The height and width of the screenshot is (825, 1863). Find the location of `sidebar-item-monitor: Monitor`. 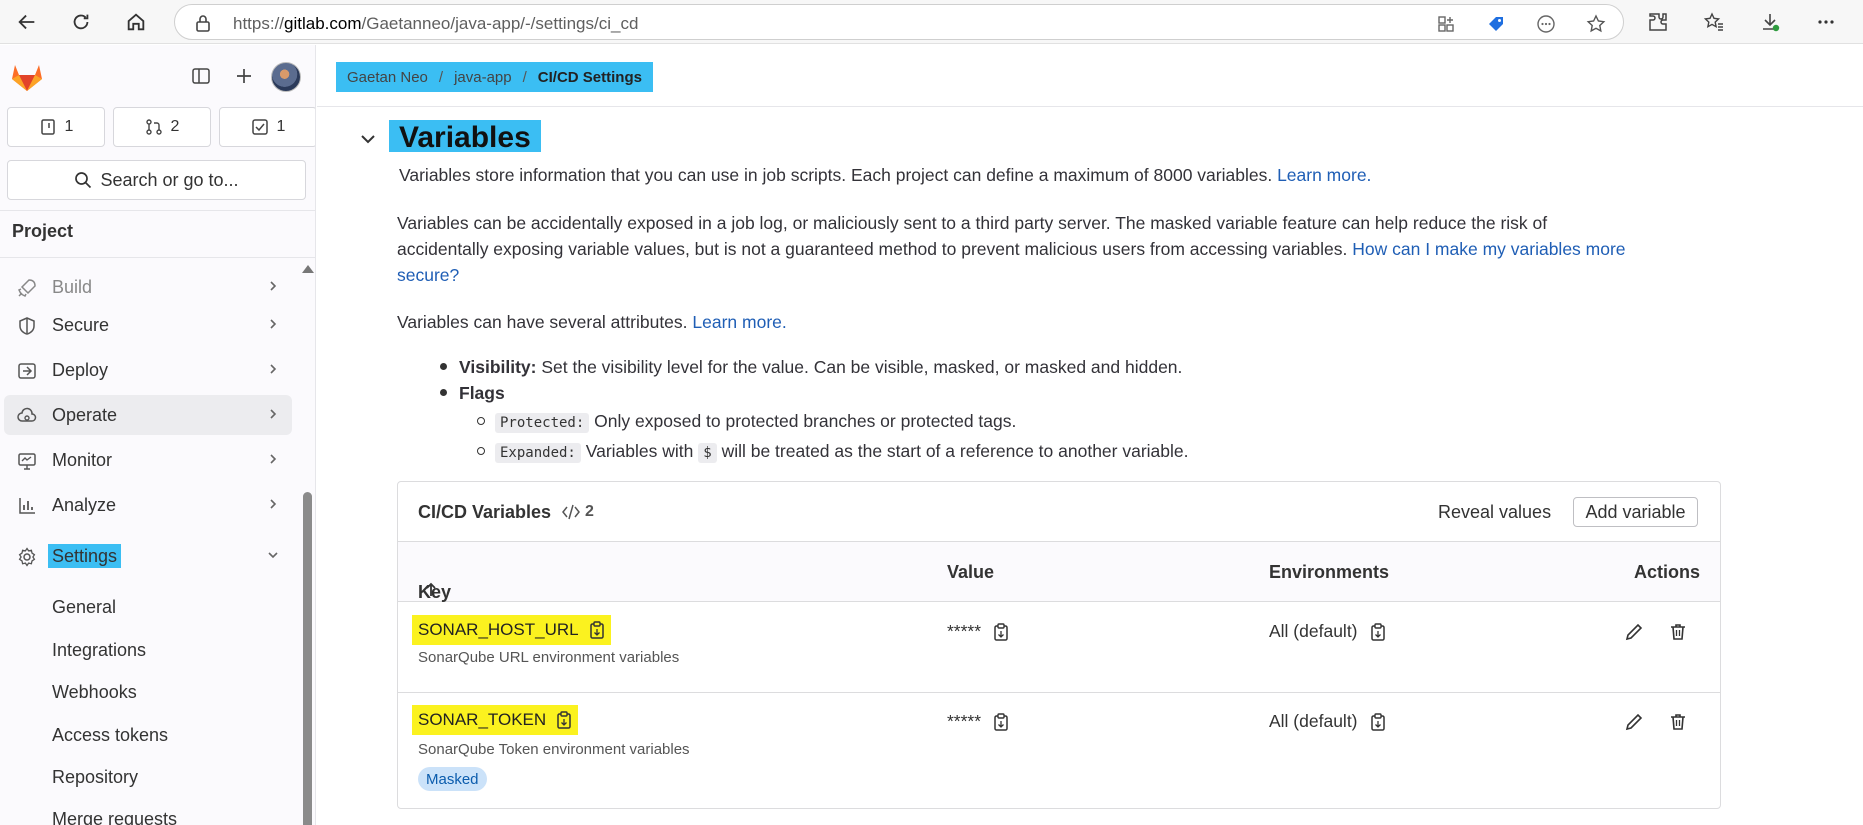

sidebar-item-monitor: Monitor is located at coordinates (148, 460).